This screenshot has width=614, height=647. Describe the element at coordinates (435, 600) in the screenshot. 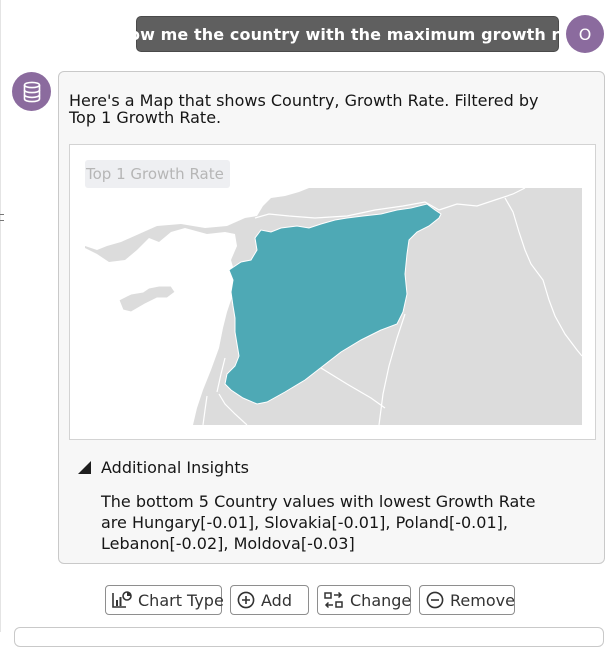

I see `minus-circle-icon` at that location.